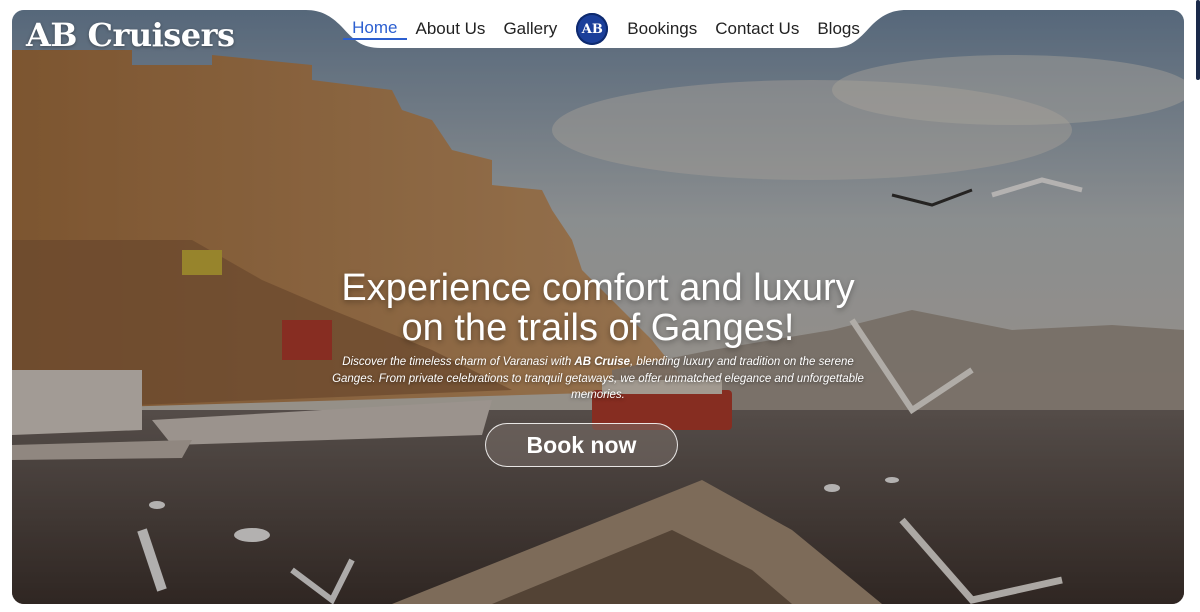 This screenshot has height=612, width=1200. I want to click on nav-logo-badge: AB, so click(592, 29).